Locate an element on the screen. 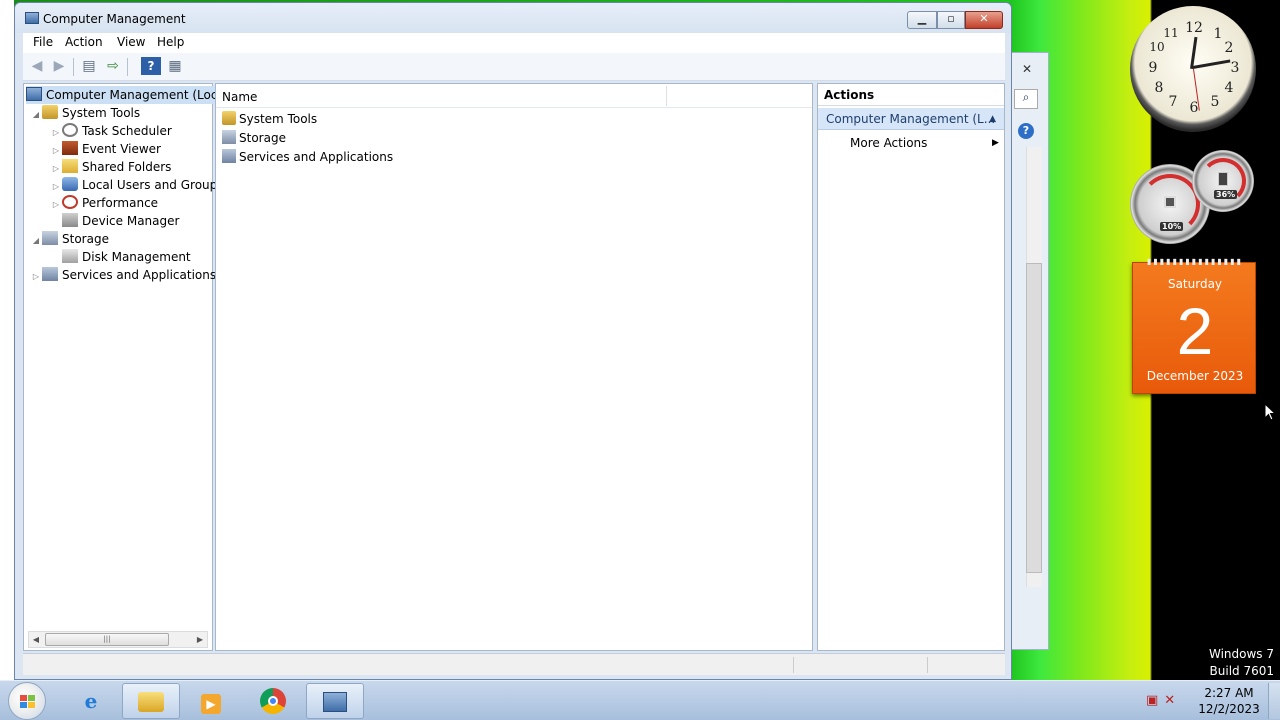 The height and width of the screenshot is (720, 1280). background-window: ✕ ⌕ ? is located at coordinates (1030, 351).